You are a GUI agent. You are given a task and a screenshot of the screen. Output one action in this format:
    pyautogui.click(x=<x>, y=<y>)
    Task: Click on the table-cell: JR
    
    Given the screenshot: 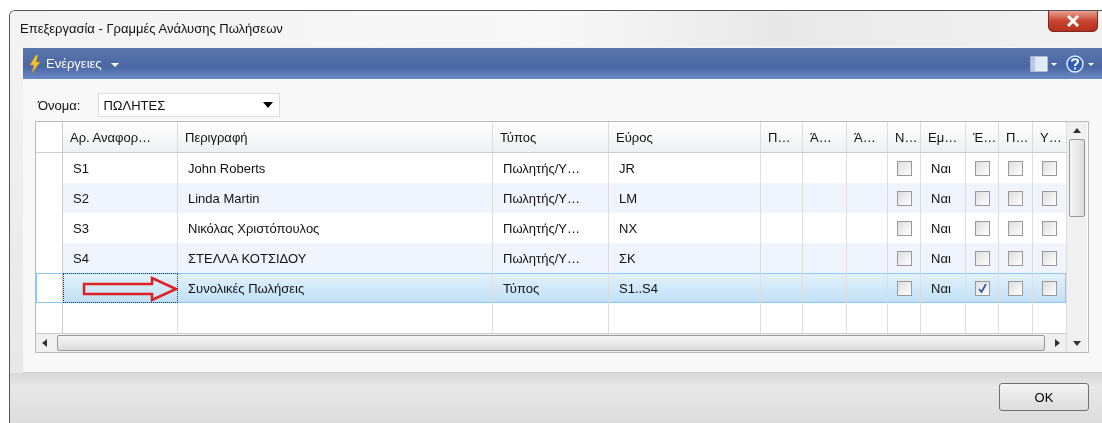 What is the action you would take?
    pyautogui.click(x=627, y=168)
    